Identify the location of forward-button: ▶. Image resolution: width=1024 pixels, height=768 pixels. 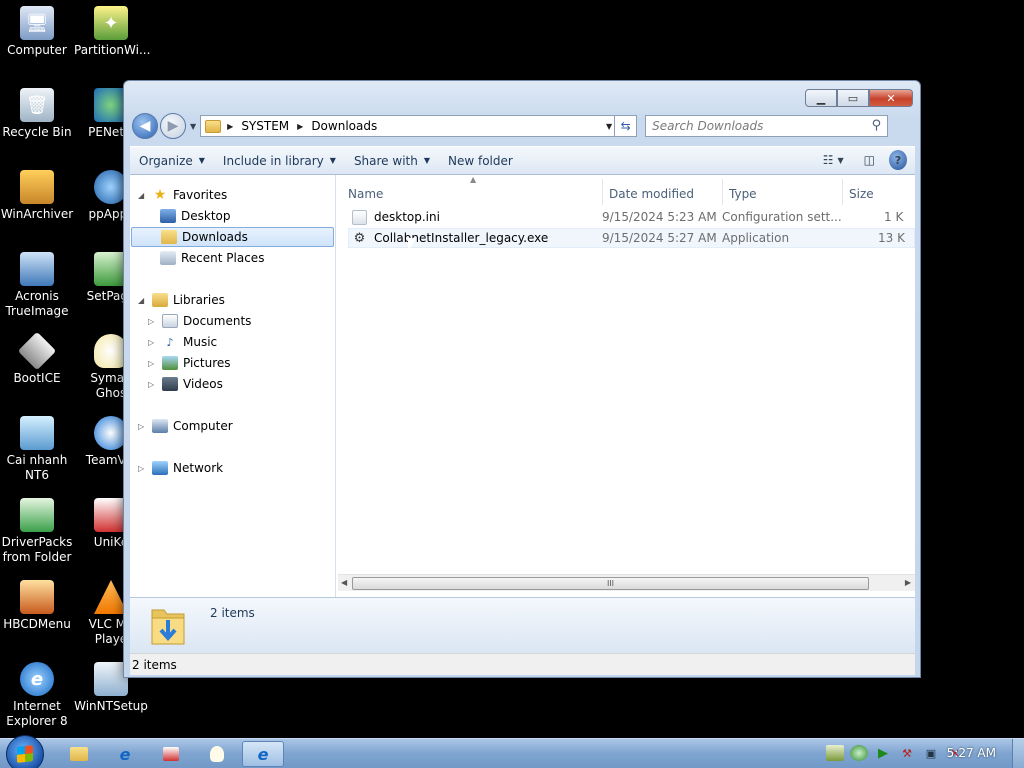
(173, 126).